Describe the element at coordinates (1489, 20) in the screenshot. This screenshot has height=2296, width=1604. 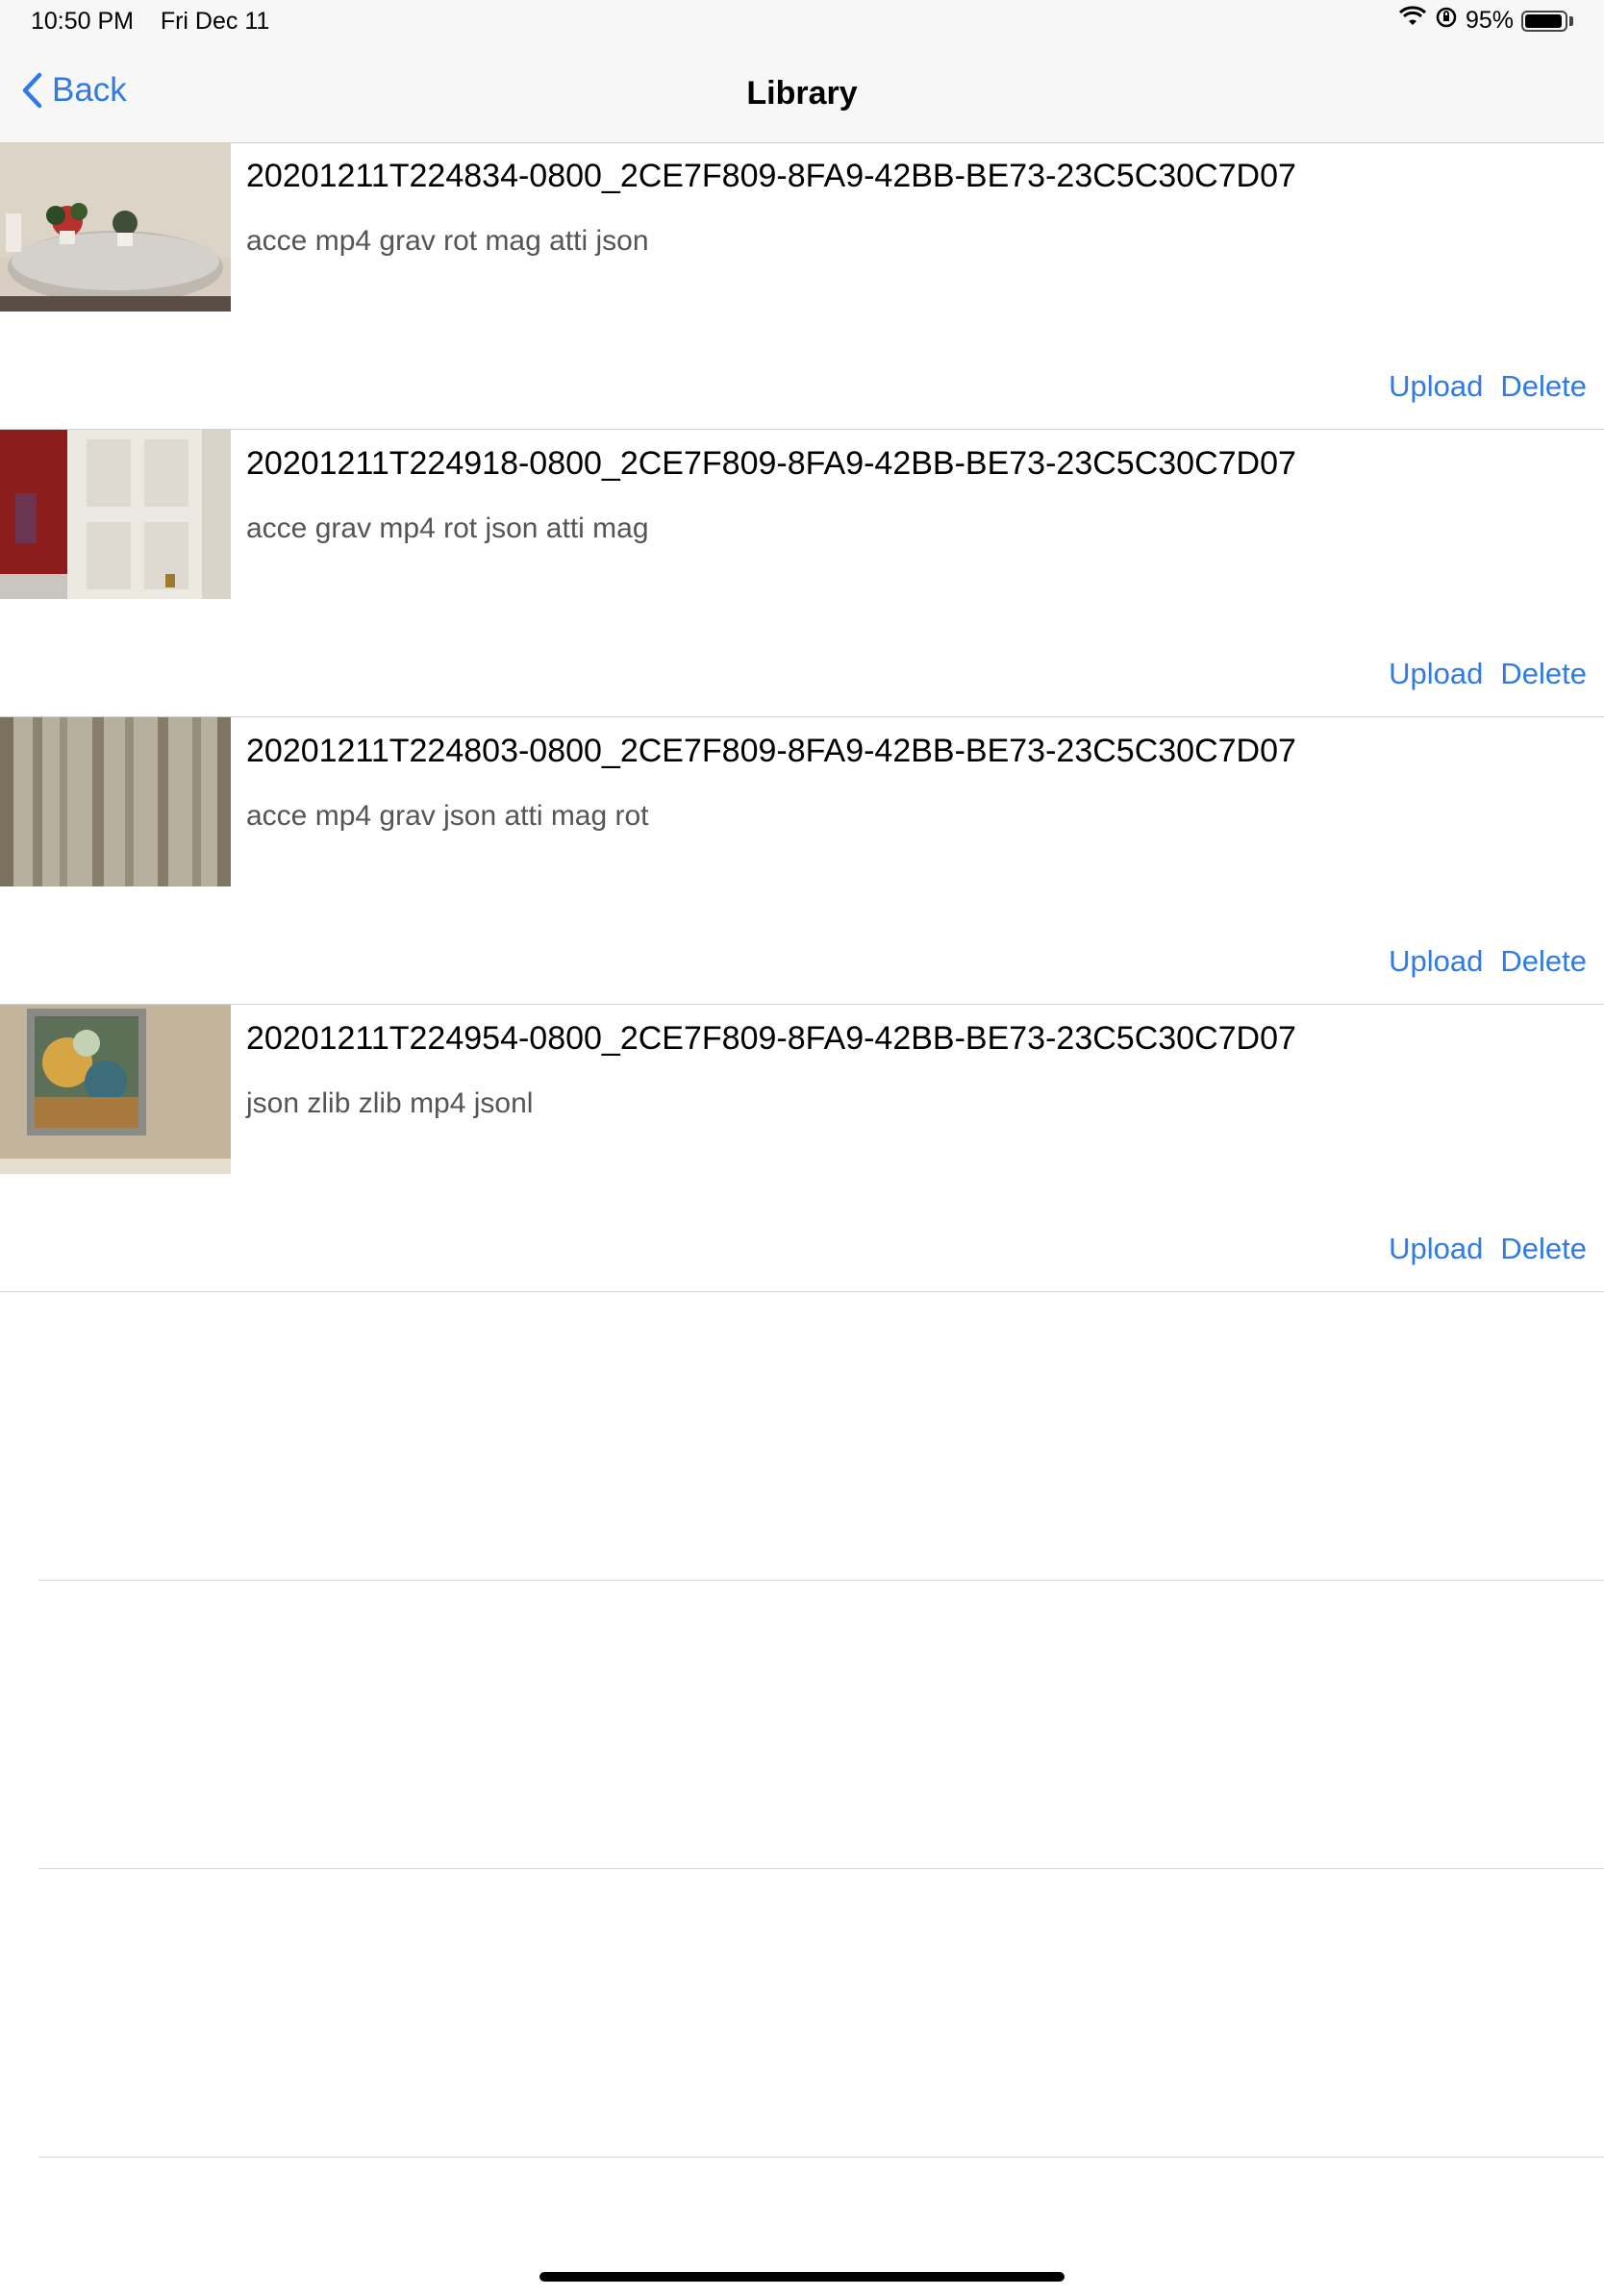
I see `battery-percent: 95%` at that location.